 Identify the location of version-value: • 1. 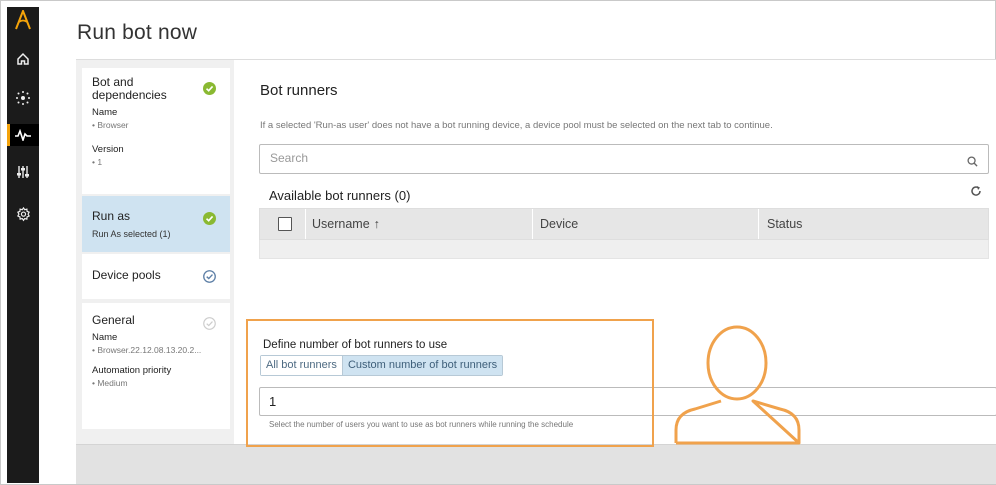
(97, 162).